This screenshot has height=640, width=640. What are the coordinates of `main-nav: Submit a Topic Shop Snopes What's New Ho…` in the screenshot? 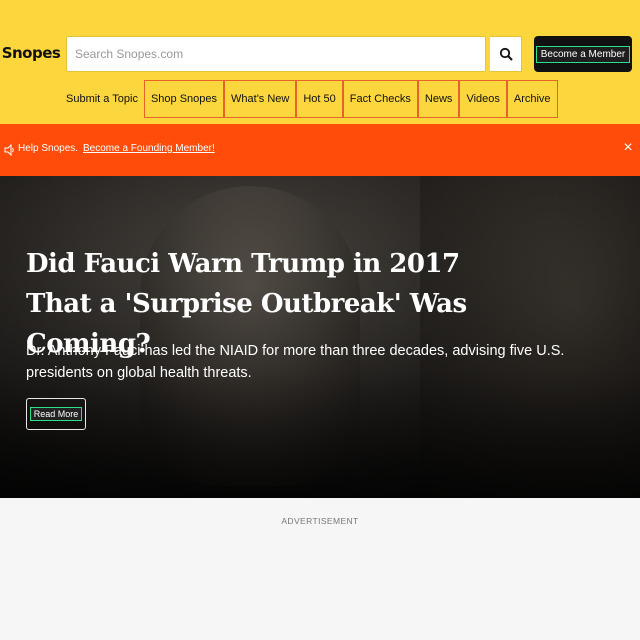 It's located at (309, 99).